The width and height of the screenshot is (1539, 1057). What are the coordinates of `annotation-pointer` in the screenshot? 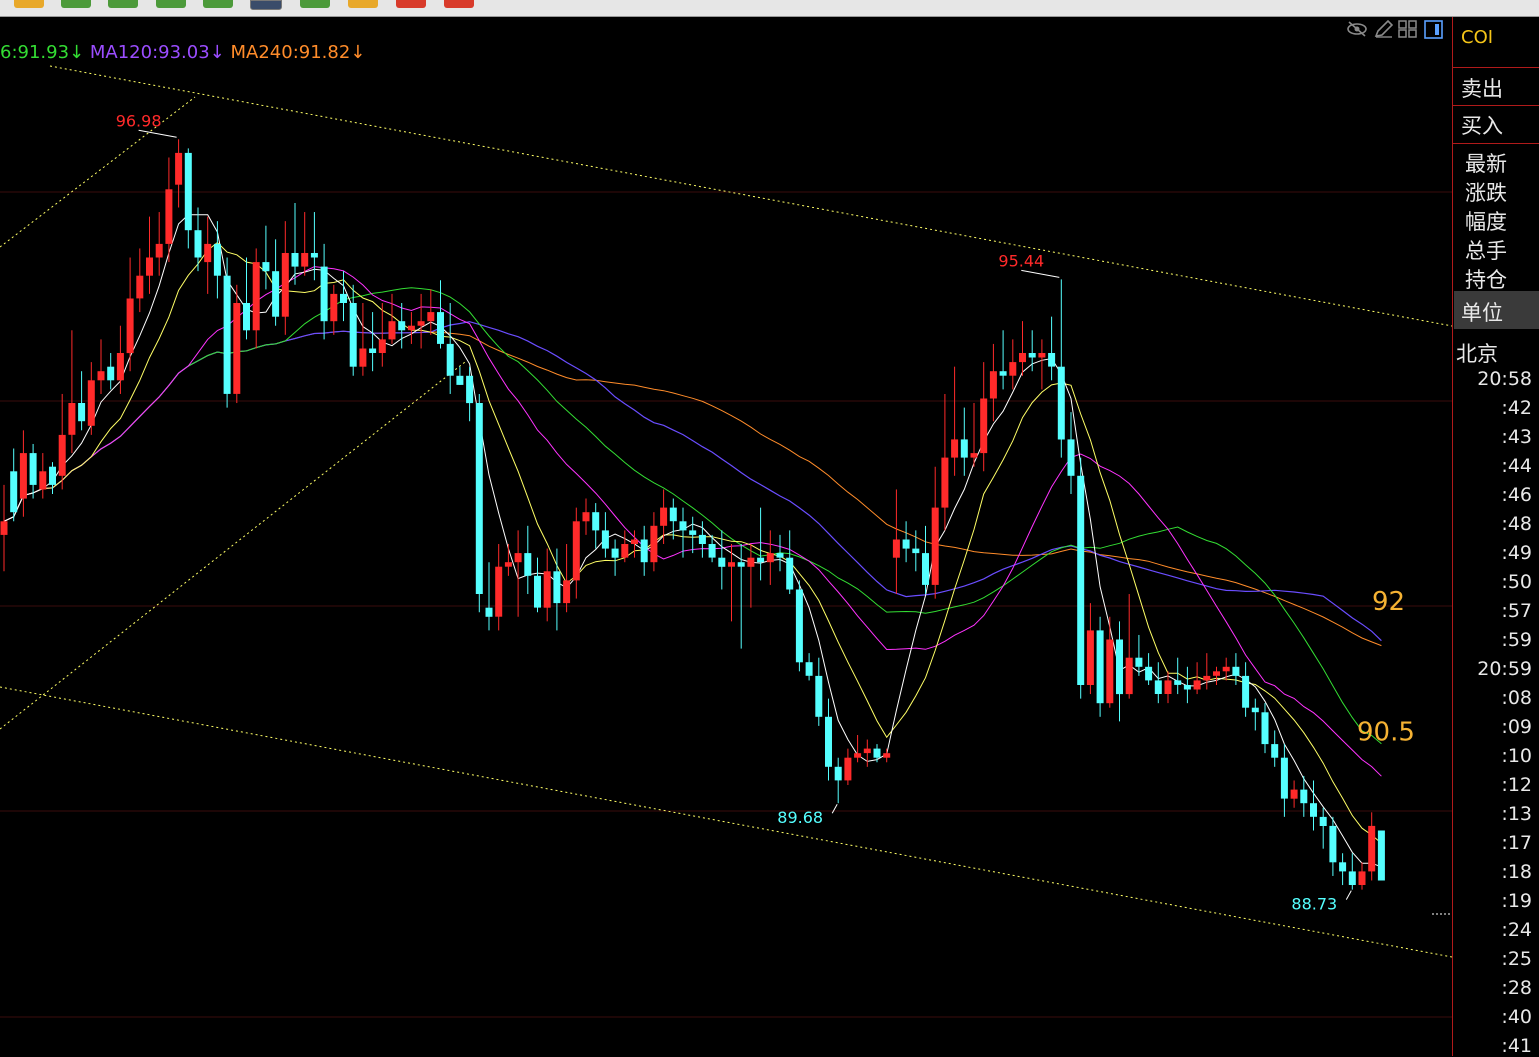 It's located at (1348, 895).